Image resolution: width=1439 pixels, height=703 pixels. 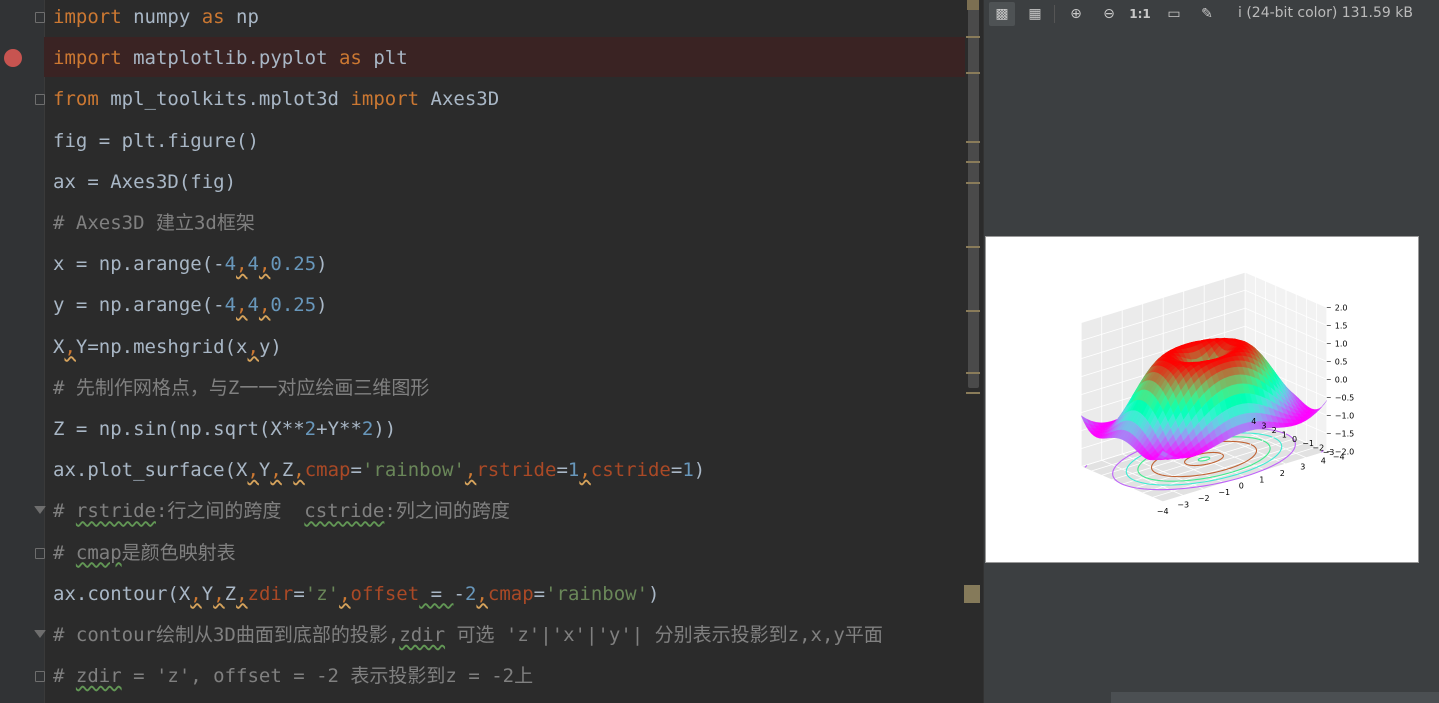 What do you see at coordinates (241, 17) in the screenshot?
I see `code-token: np` at bounding box center [241, 17].